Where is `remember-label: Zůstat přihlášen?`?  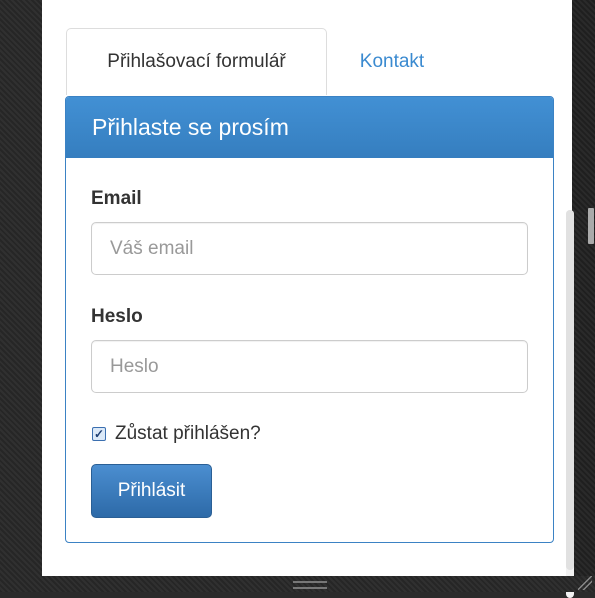
remember-label: Zůstat přihlášen? is located at coordinates (188, 433).